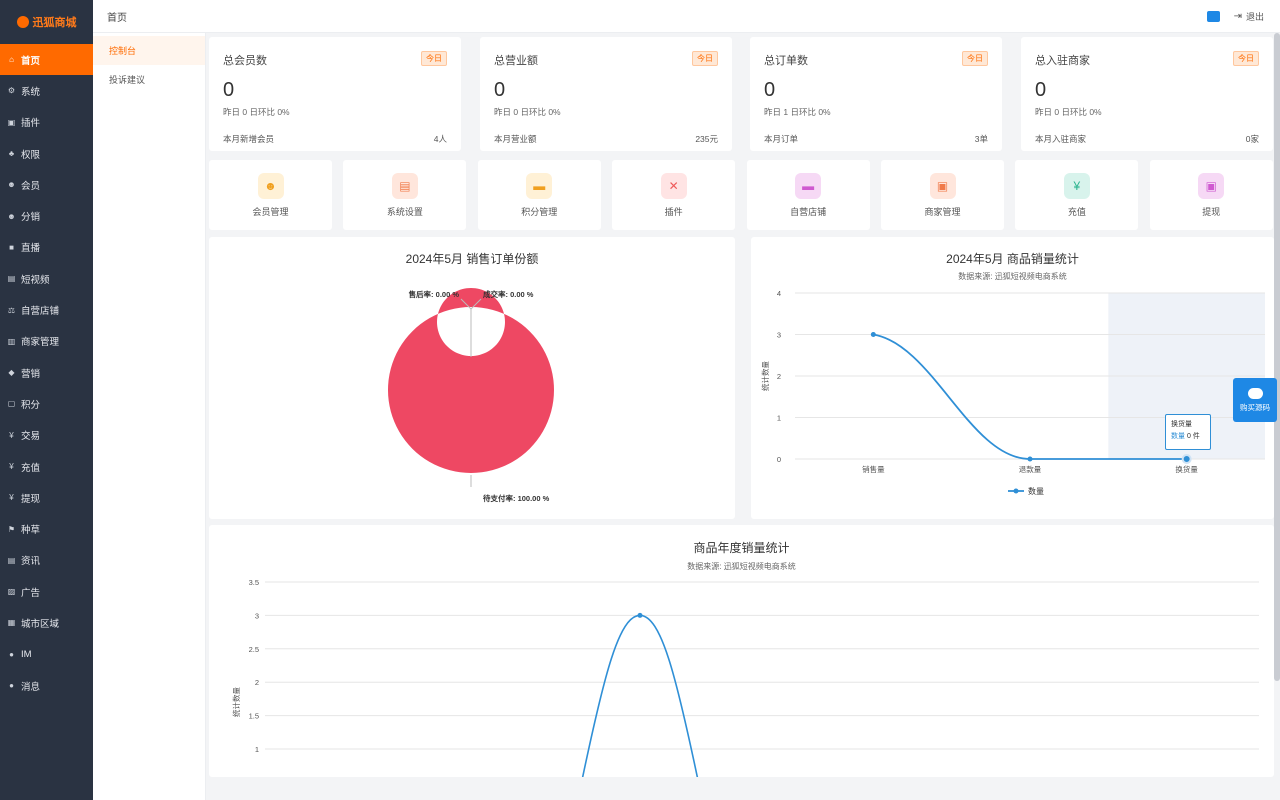 This screenshot has width=1280, height=800. I want to click on quick-access-label: 系统设置, so click(404, 211).